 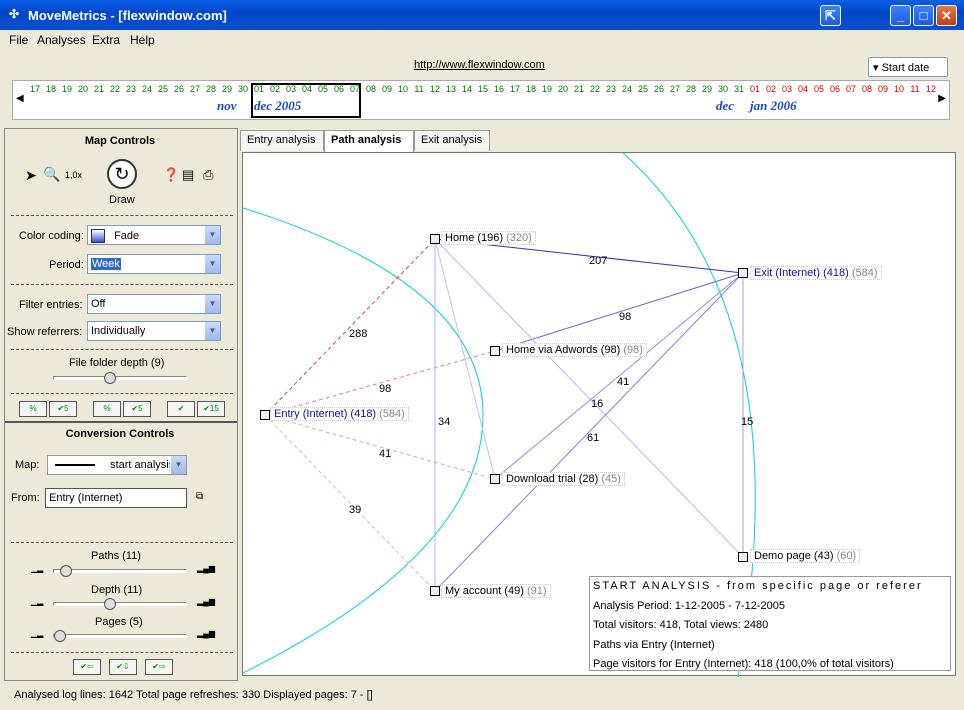 What do you see at coordinates (574, 350) in the screenshot?
I see `node-home-via-adwords: Home via Adwords (98) (98)` at bounding box center [574, 350].